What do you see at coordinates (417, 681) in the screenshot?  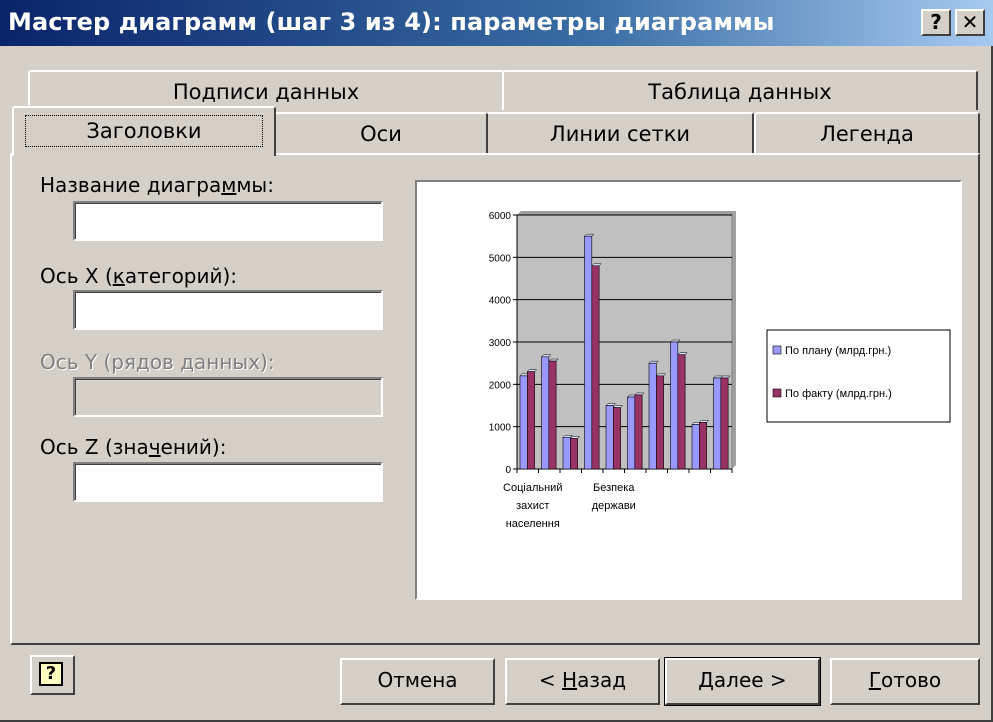 I see `cancel-button: Отмена` at bounding box center [417, 681].